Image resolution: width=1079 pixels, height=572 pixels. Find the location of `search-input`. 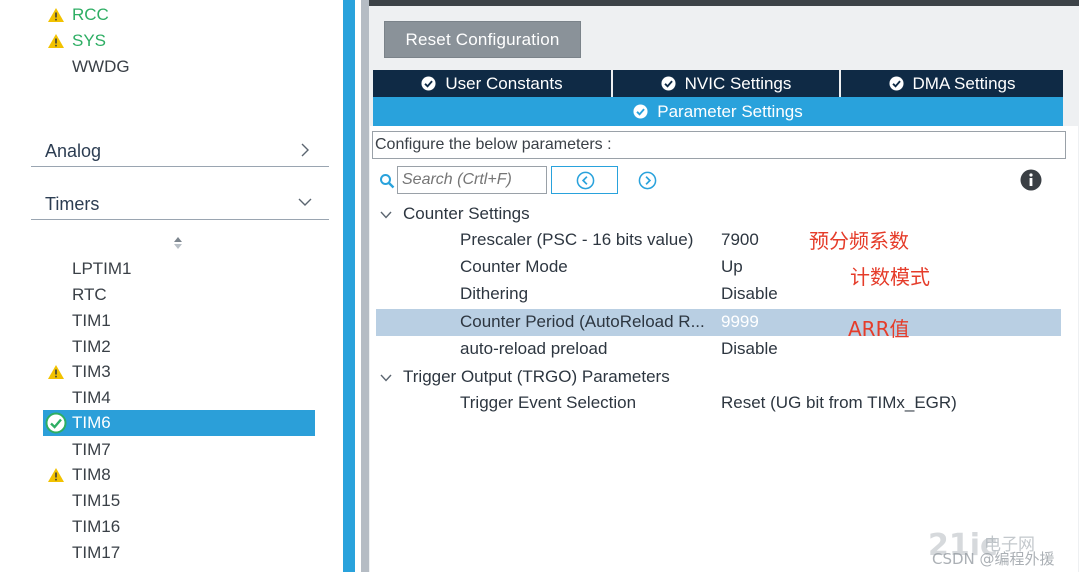

search-input is located at coordinates (472, 180).